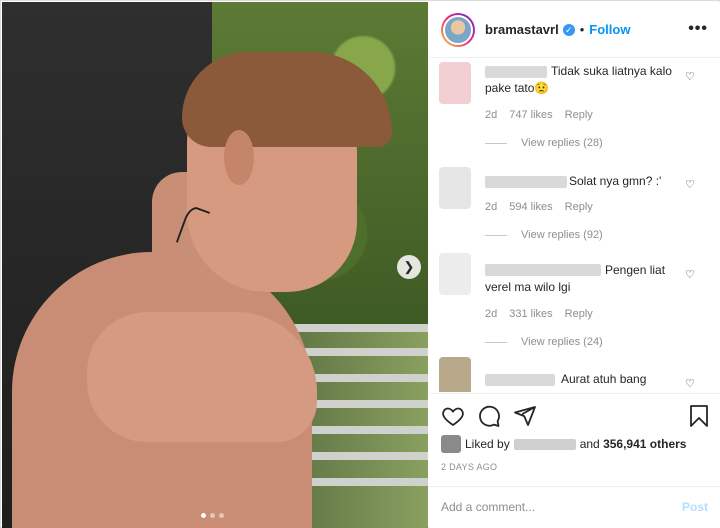 This screenshot has width=720, height=528. What do you see at coordinates (202, 377) in the screenshot?
I see `photo-person-hand` at bounding box center [202, 377].